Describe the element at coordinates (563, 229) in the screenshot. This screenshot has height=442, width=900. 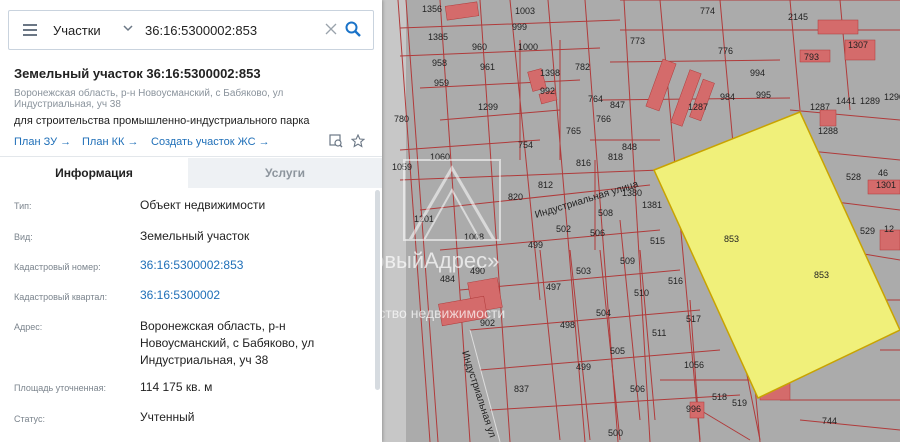
I see `svg-text: 502` at that location.